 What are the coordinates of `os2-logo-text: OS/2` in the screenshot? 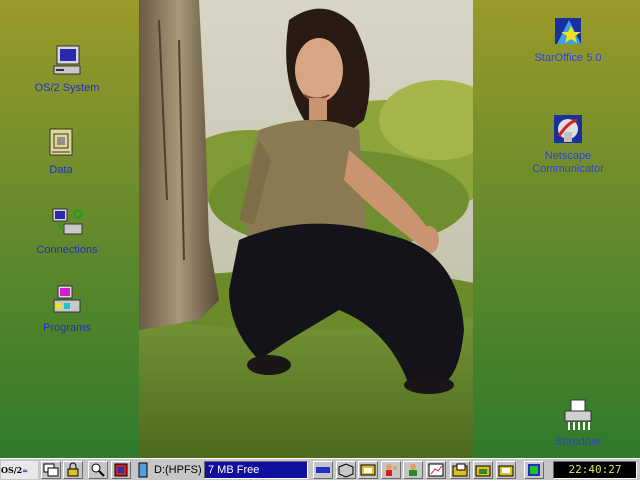 It's located at (12, 470).